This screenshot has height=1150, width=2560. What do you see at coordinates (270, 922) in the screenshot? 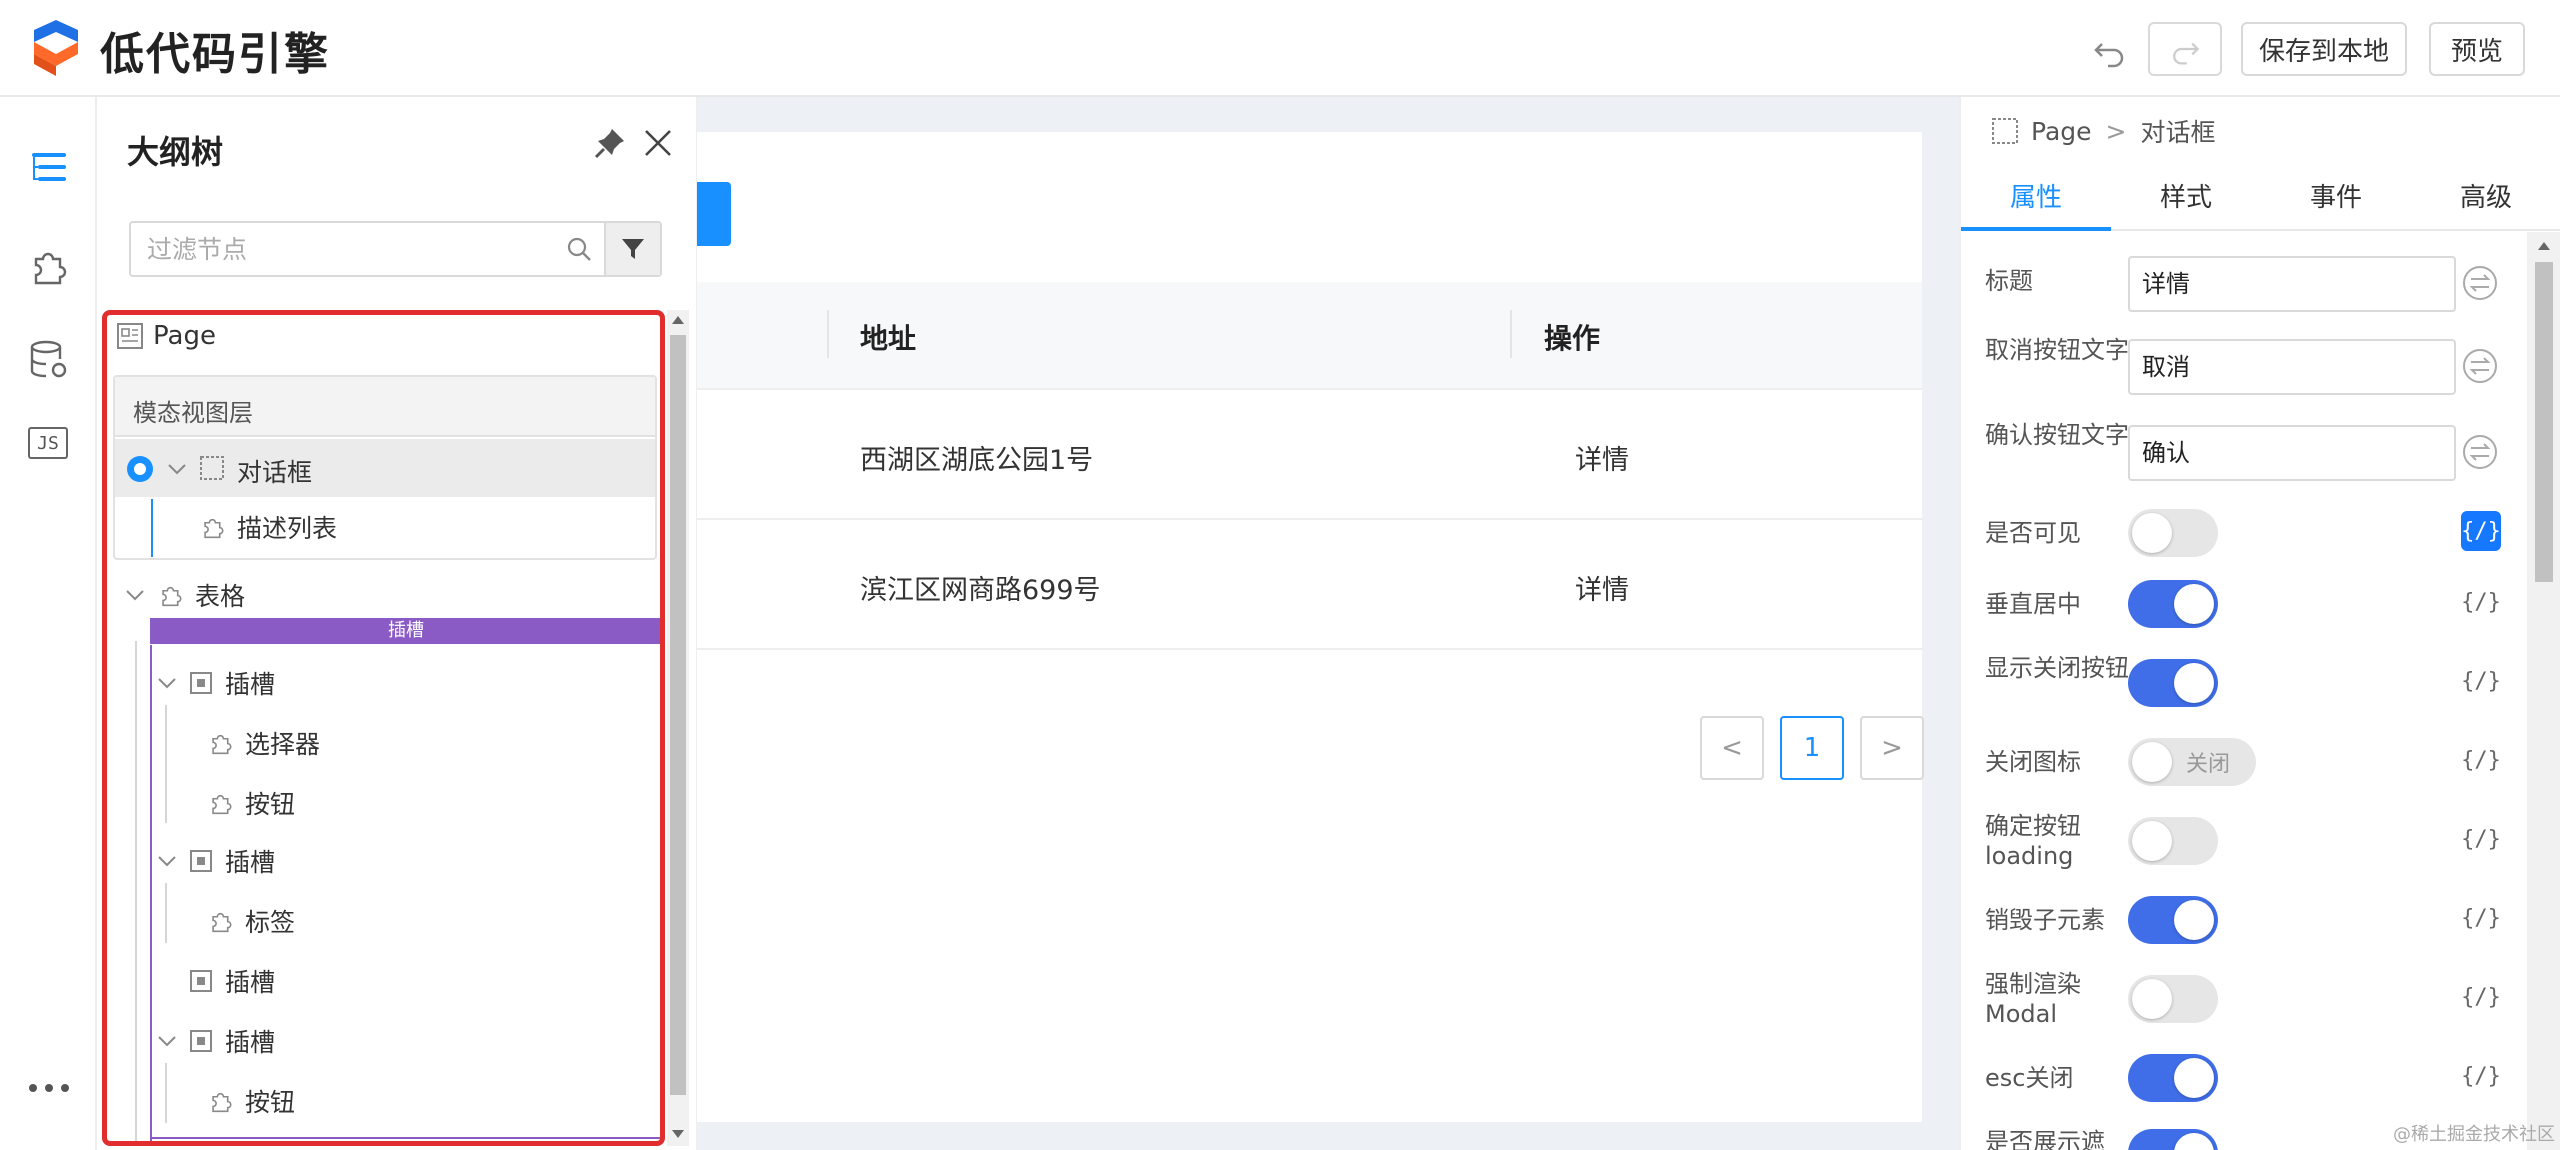
I see `tree-node-label: 标签` at bounding box center [270, 922].